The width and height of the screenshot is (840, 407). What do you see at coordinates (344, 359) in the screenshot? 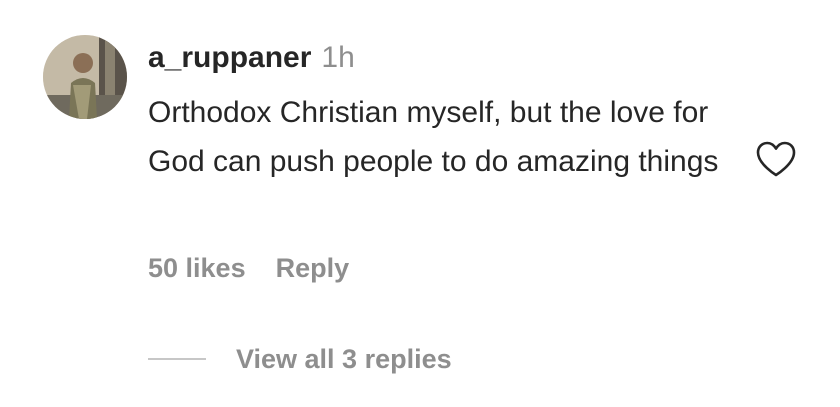
I see `view-replies-label: View all 3 replies` at bounding box center [344, 359].